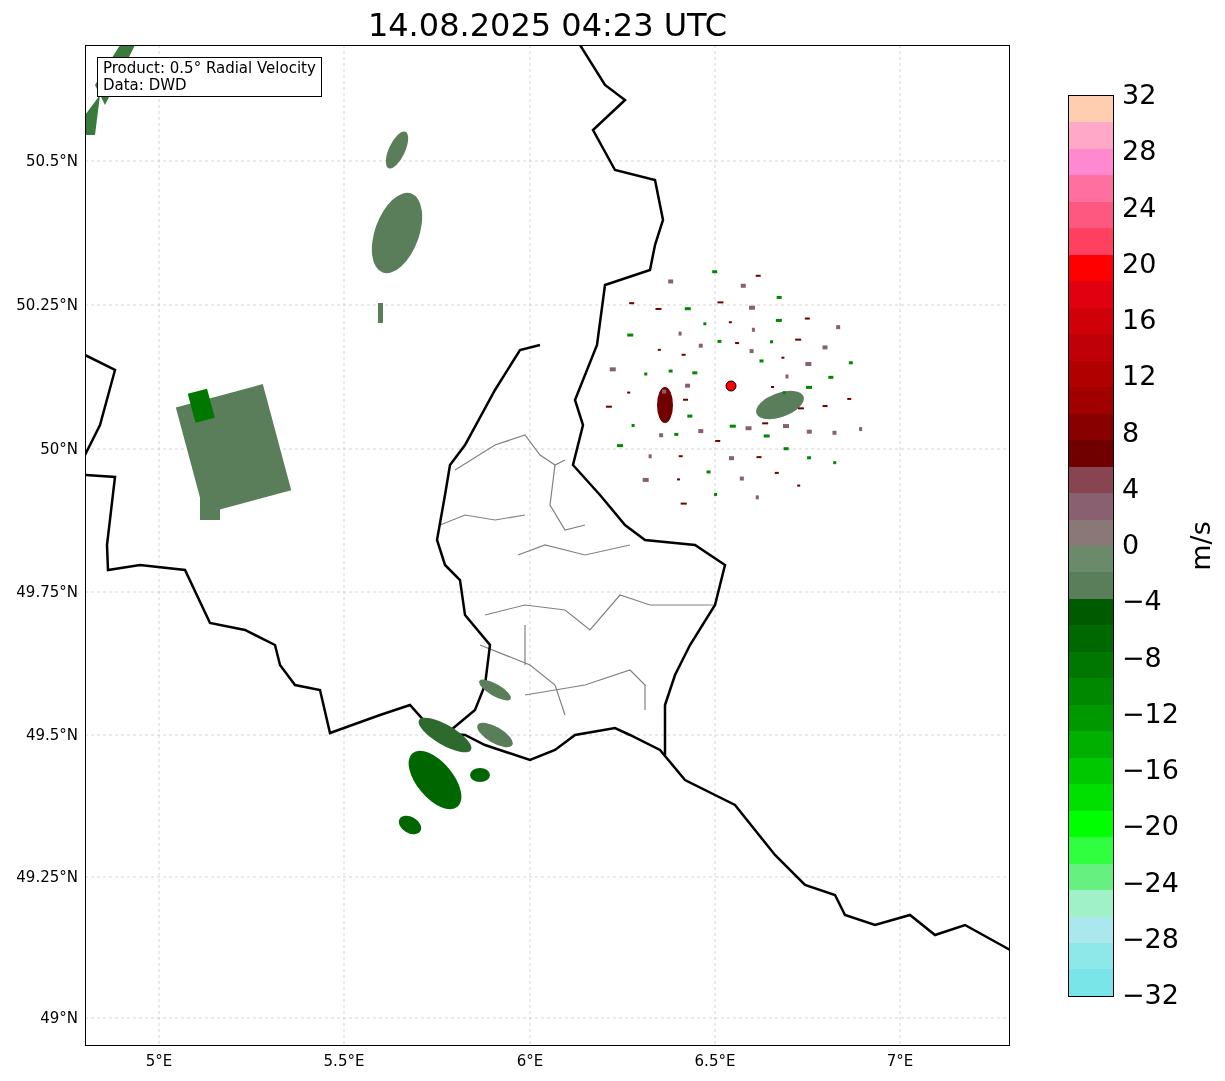 Image resolution: width=1225 pixels, height=1081 pixels. Describe the element at coordinates (1139, 151) in the screenshot. I see `colorbar-tick-label: 28` at that location.